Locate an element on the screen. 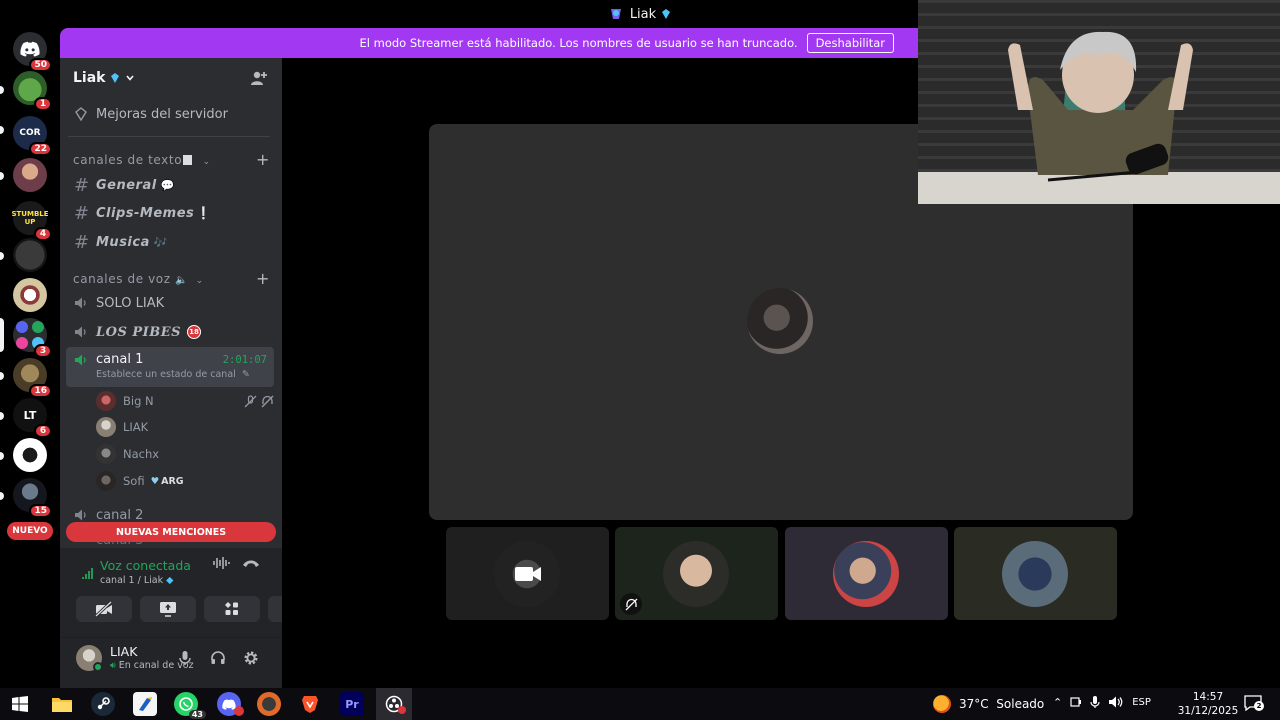  windows-logo-icon is located at coordinates (20, 704).